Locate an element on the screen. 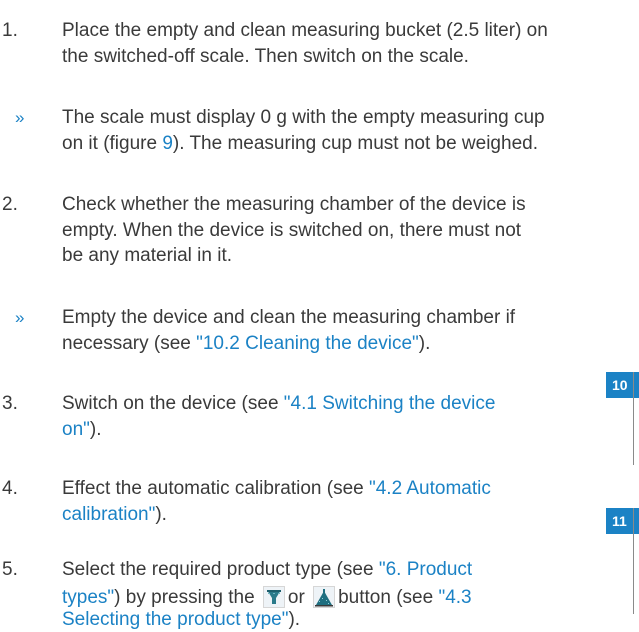 This screenshot has width=639, height=632. link-product-types: "6. Product is located at coordinates (425, 569).